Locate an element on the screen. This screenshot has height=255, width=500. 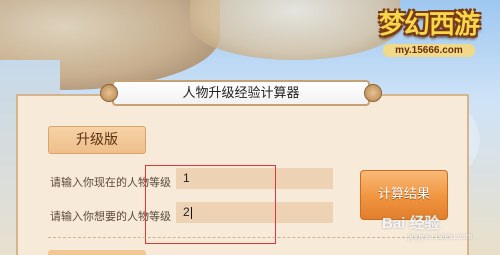
watermark-subtext: jingyan.baidu.com is located at coordinates (440, 236).